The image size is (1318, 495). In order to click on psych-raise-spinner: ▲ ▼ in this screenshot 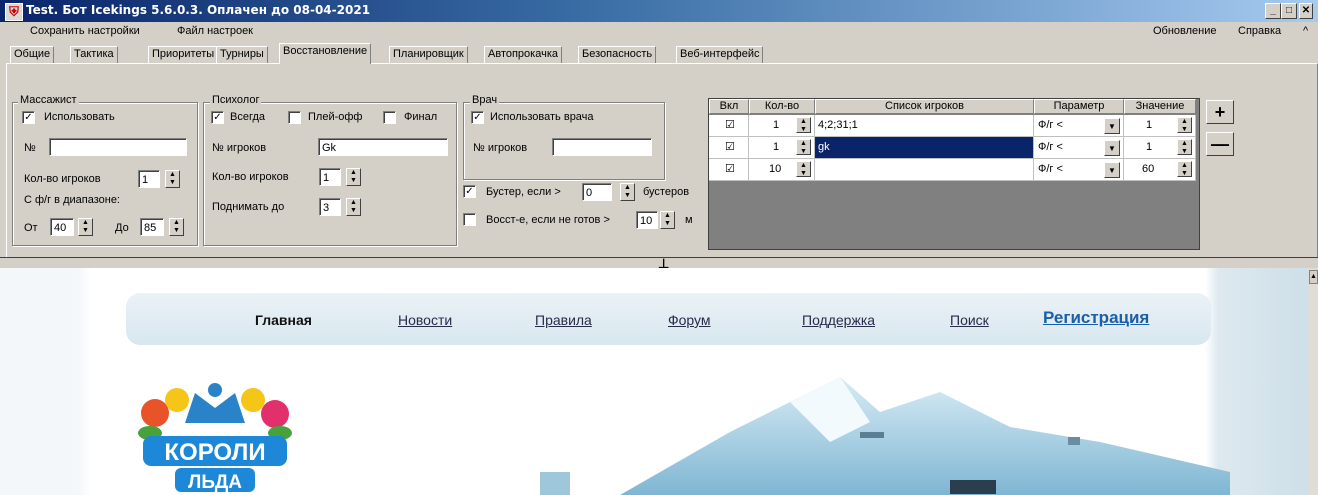, I will do `click(353, 207)`.